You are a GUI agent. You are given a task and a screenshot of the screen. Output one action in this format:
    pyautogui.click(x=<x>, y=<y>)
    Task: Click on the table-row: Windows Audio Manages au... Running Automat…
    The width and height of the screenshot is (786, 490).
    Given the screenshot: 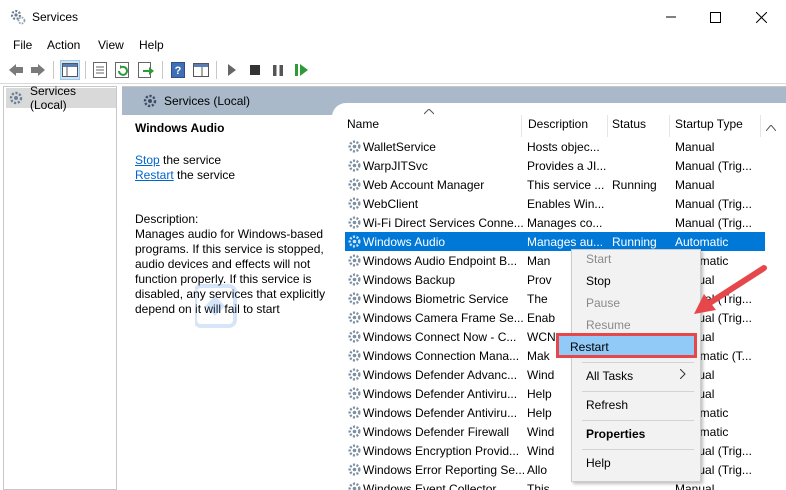 What is the action you would take?
    pyautogui.click(x=555, y=241)
    